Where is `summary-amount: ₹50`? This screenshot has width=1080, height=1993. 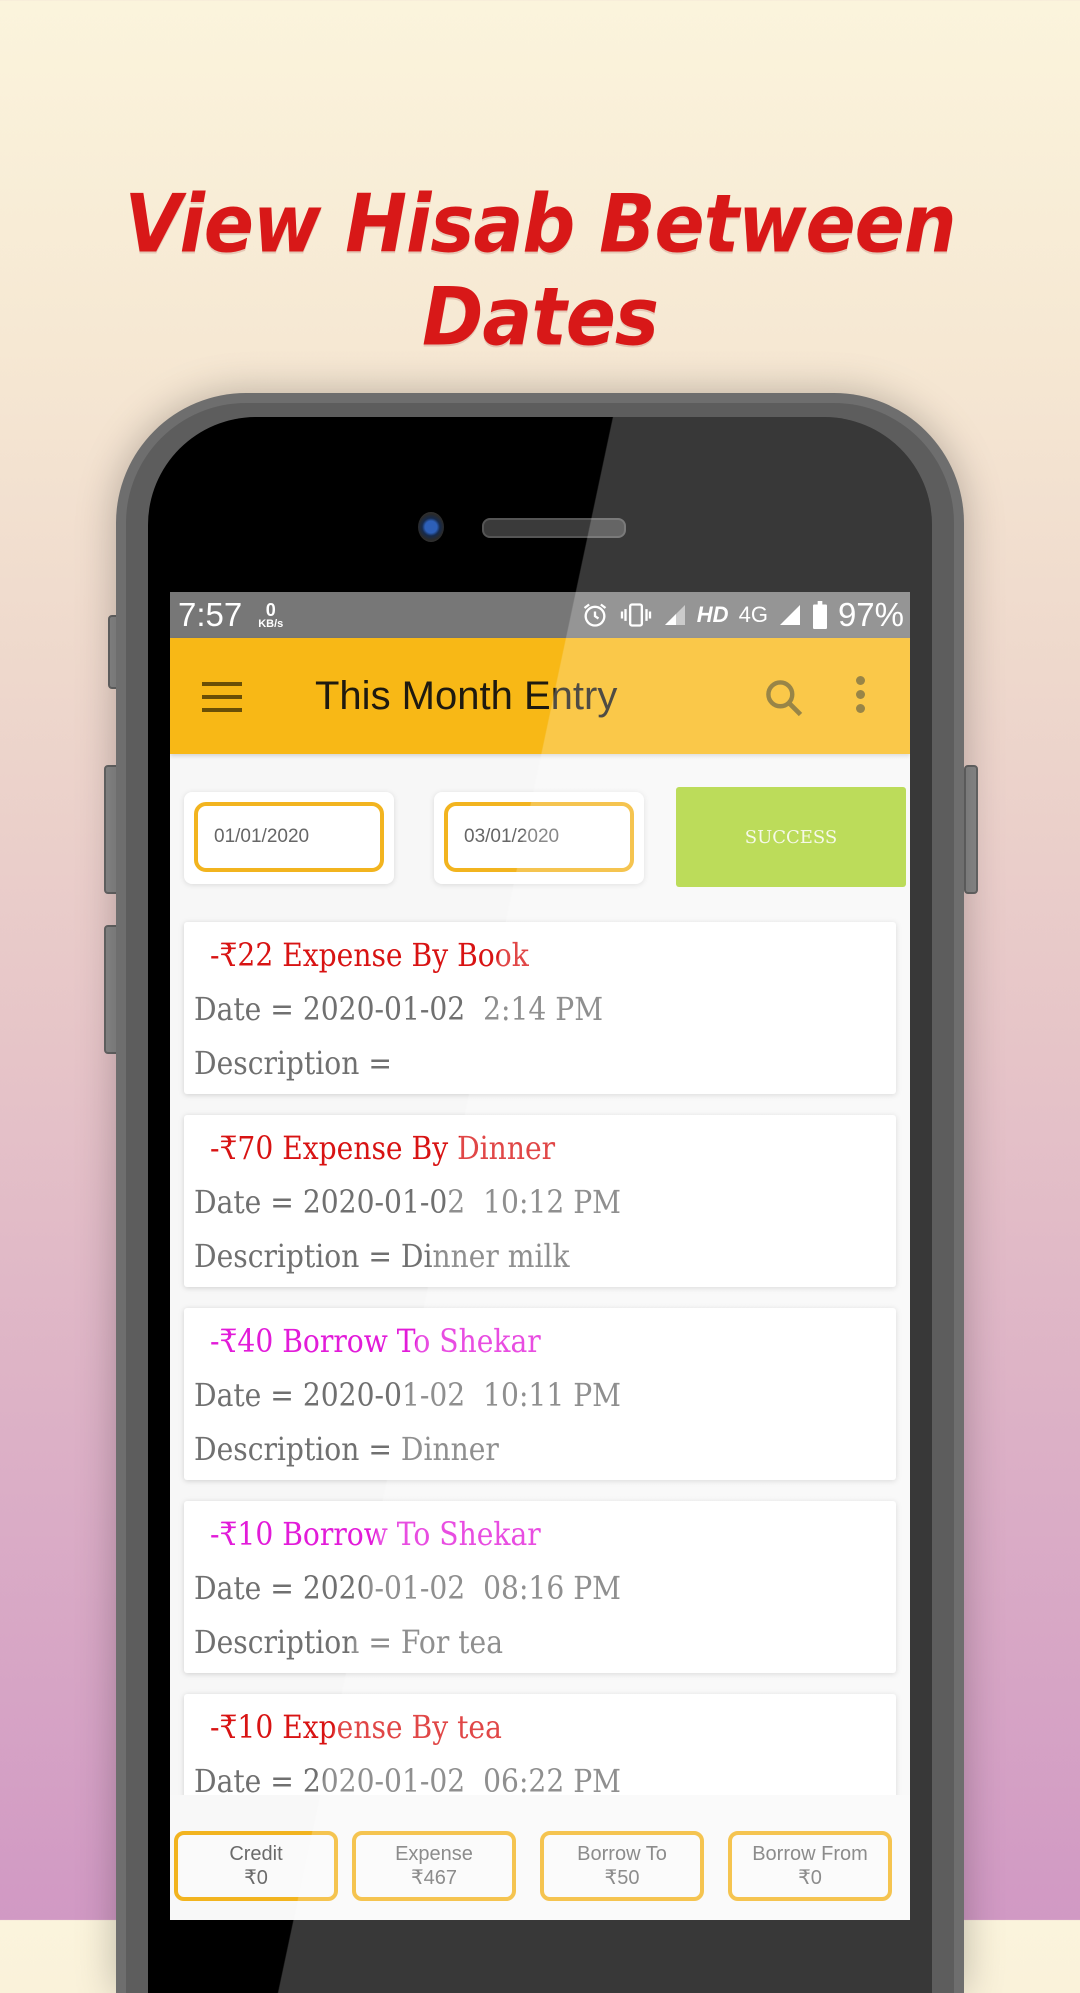
summary-amount: ₹50 is located at coordinates (622, 1878).